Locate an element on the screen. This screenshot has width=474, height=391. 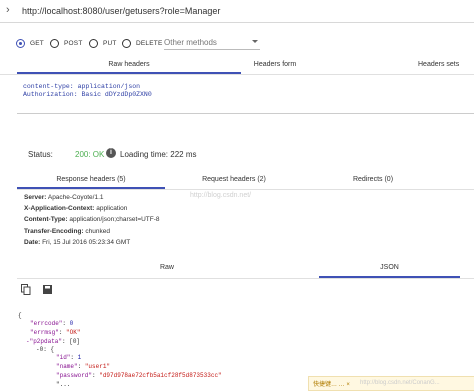
radio-get is located at coordinates (20, 43).